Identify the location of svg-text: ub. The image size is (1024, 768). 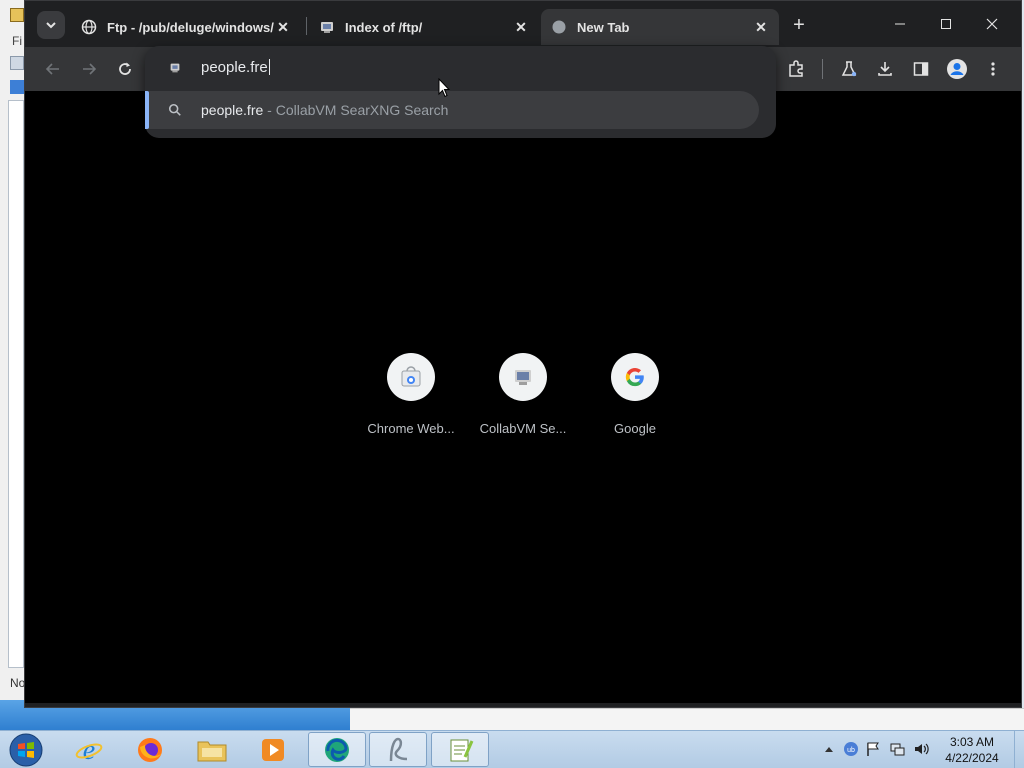
(851, 750).